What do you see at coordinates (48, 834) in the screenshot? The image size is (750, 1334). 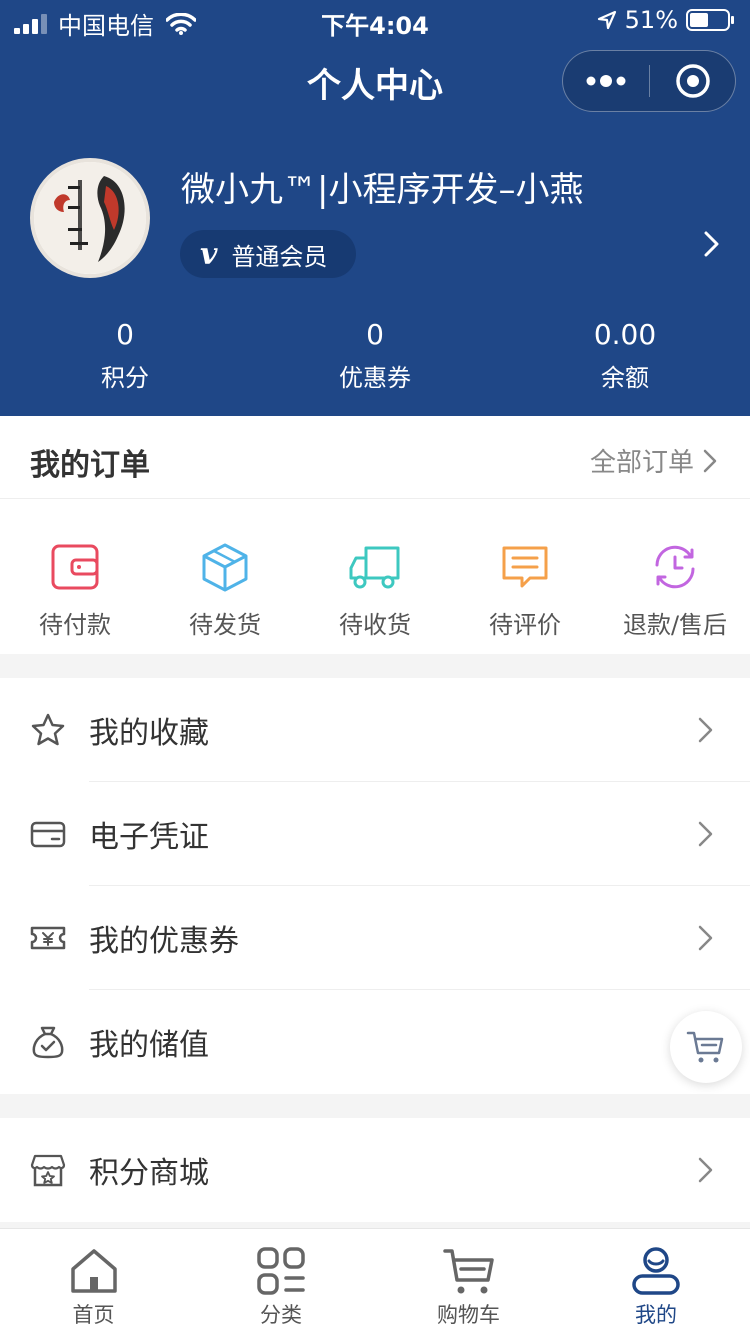 I see `card-icon` at bounding box center [48, 834].